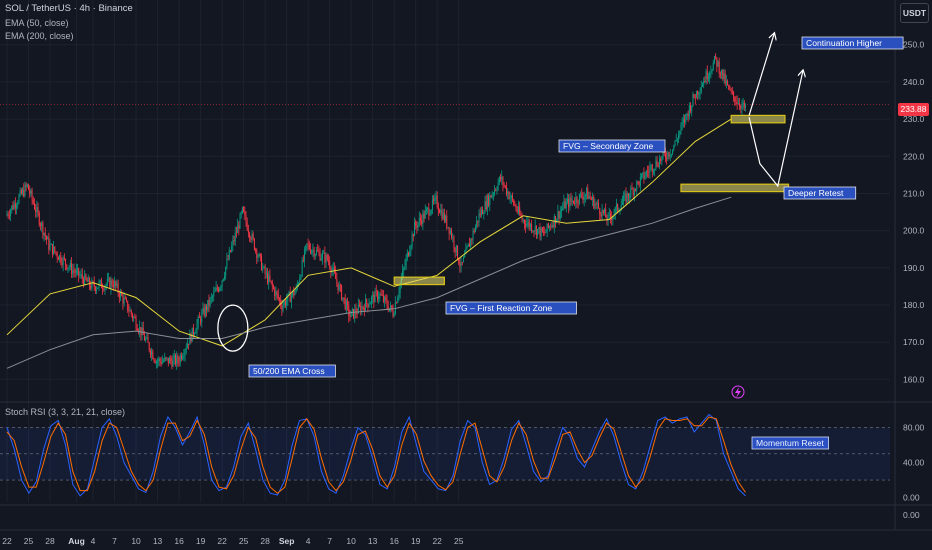  I want to click on currency-button: USDT, so click(914, 13).